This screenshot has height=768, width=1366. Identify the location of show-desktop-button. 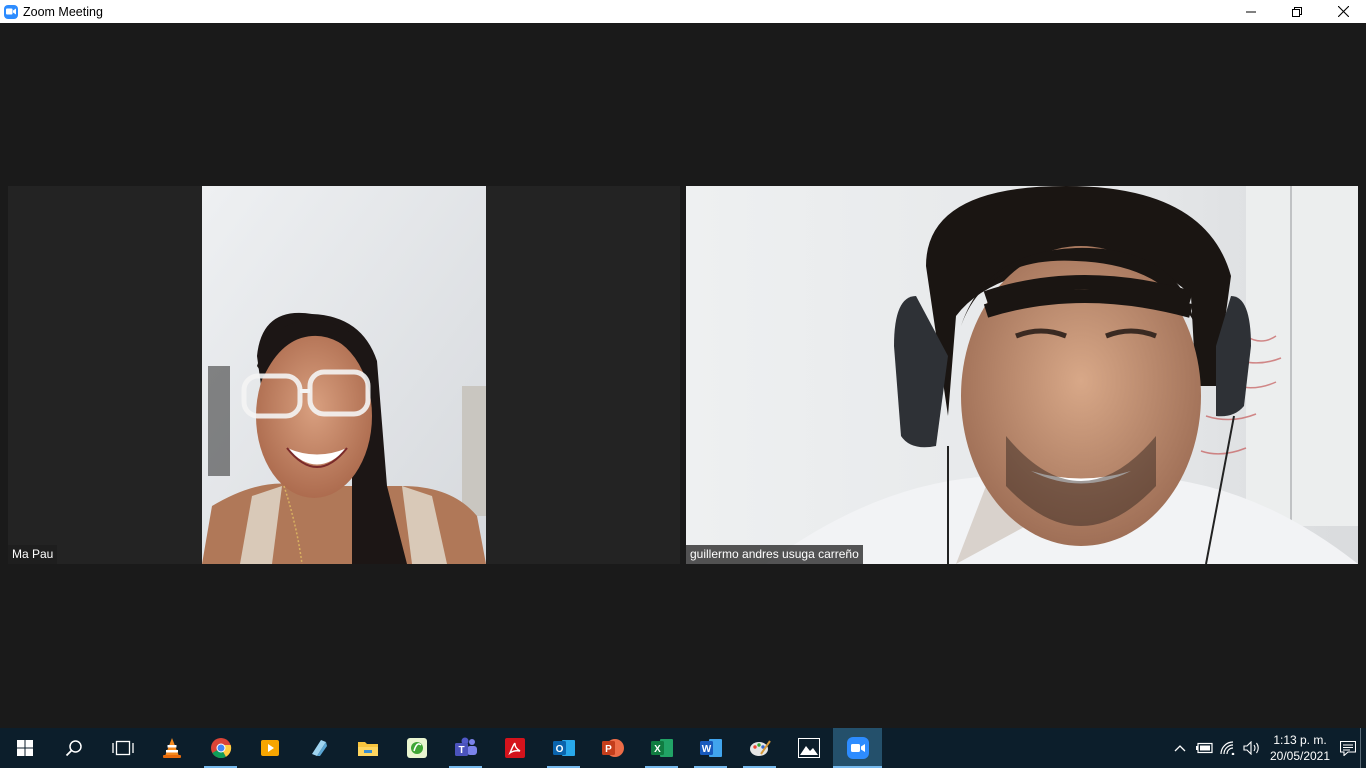
(1363, 748).